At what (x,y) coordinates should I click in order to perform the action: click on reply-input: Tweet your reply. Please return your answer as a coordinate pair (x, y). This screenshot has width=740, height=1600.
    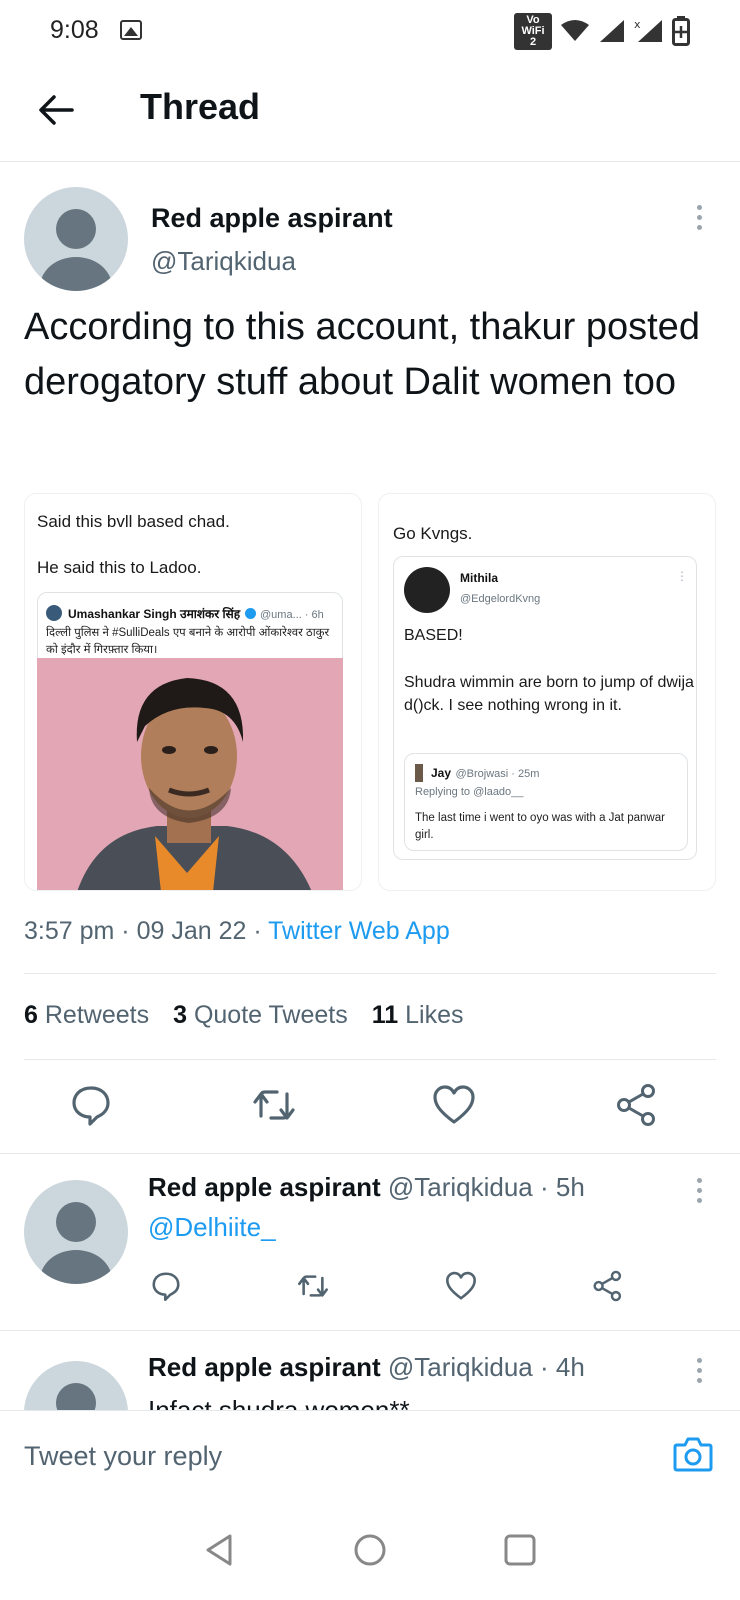
    Looking at the image, I should click on (123, 1456).